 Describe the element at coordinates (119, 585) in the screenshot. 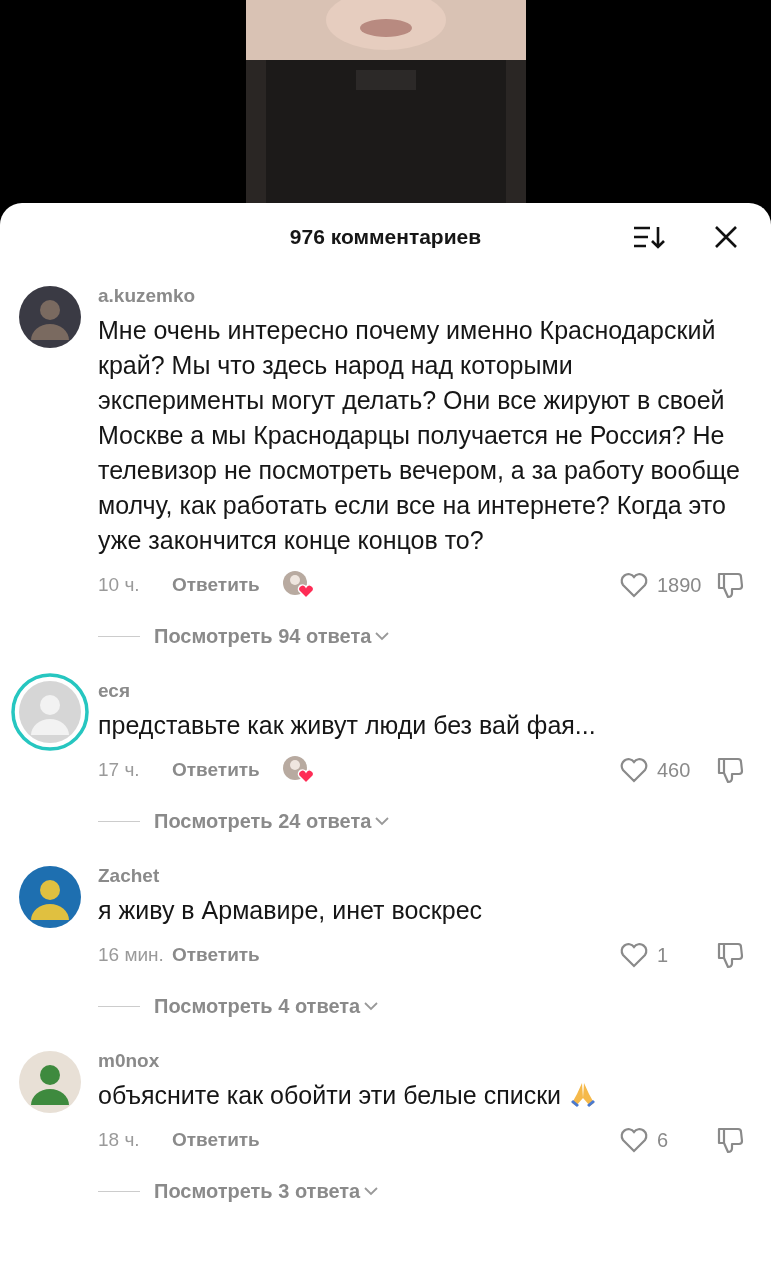

I see `comment-time: 10 ч.` at that location.